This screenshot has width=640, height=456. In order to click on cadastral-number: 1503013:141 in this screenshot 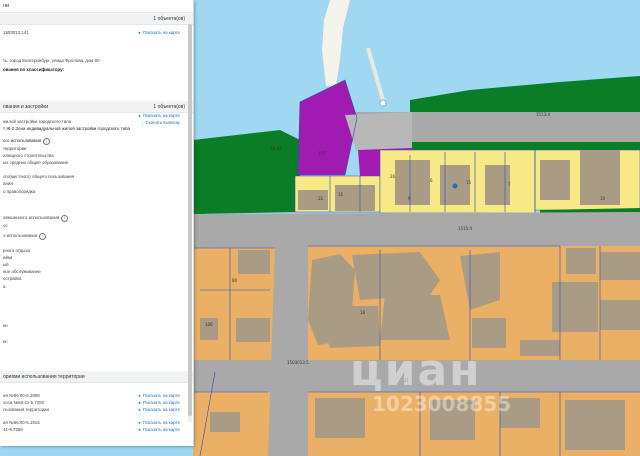, I will do `click(16, 32)`.